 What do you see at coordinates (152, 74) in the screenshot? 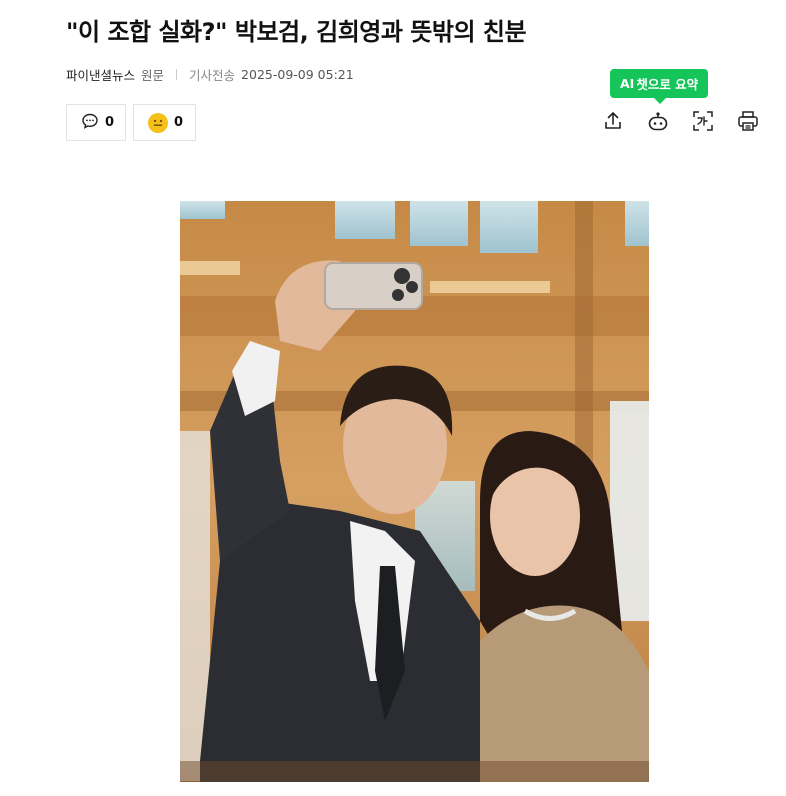
I see `original-link: 원문` at bounding box center [152, 74].